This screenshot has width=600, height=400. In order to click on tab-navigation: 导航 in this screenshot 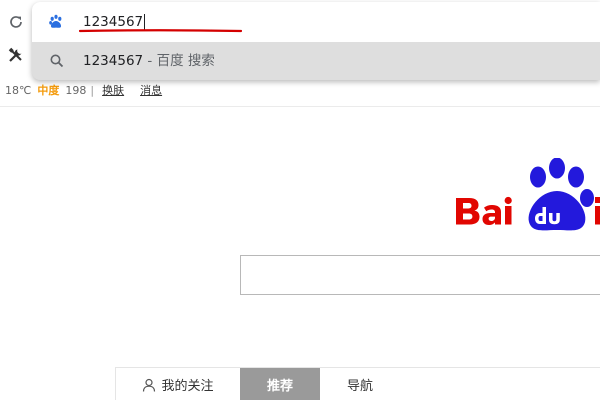, I will do `click(360, 384)`.